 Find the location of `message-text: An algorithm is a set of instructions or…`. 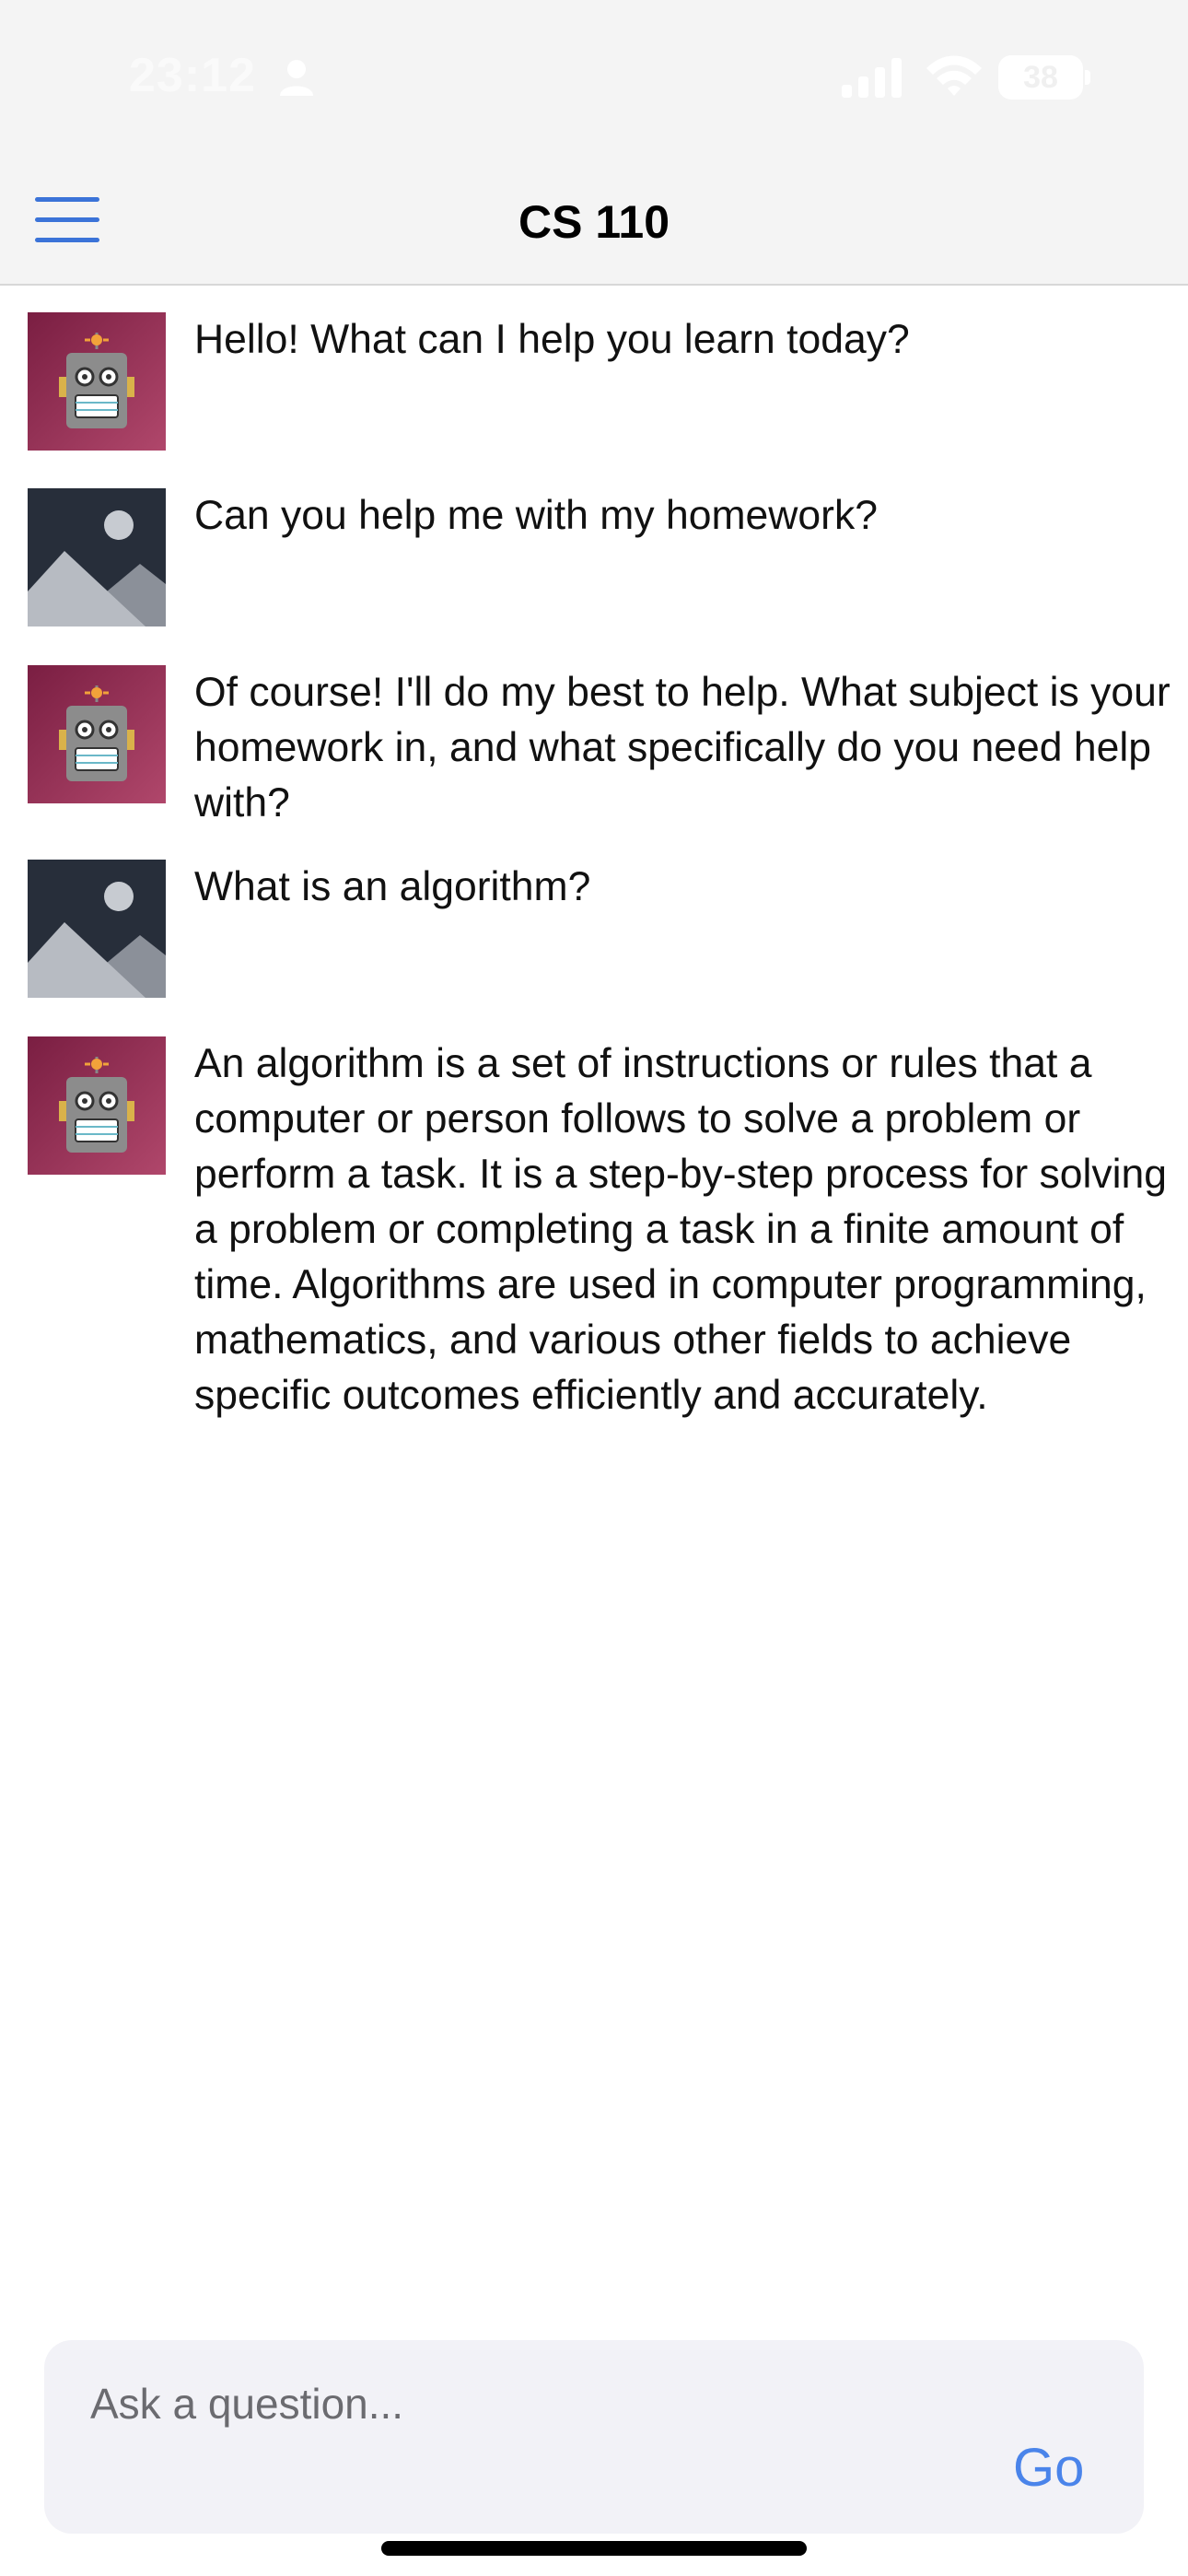

message-text: An algorithm is a set of instructions or… is located at coordinates (681, 1229).